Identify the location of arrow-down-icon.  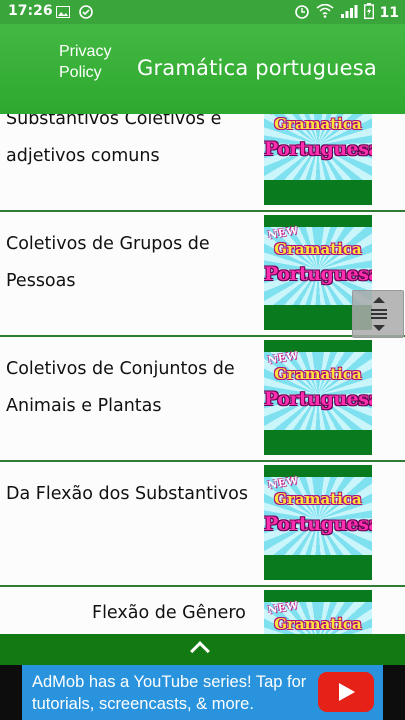
(379, 328).